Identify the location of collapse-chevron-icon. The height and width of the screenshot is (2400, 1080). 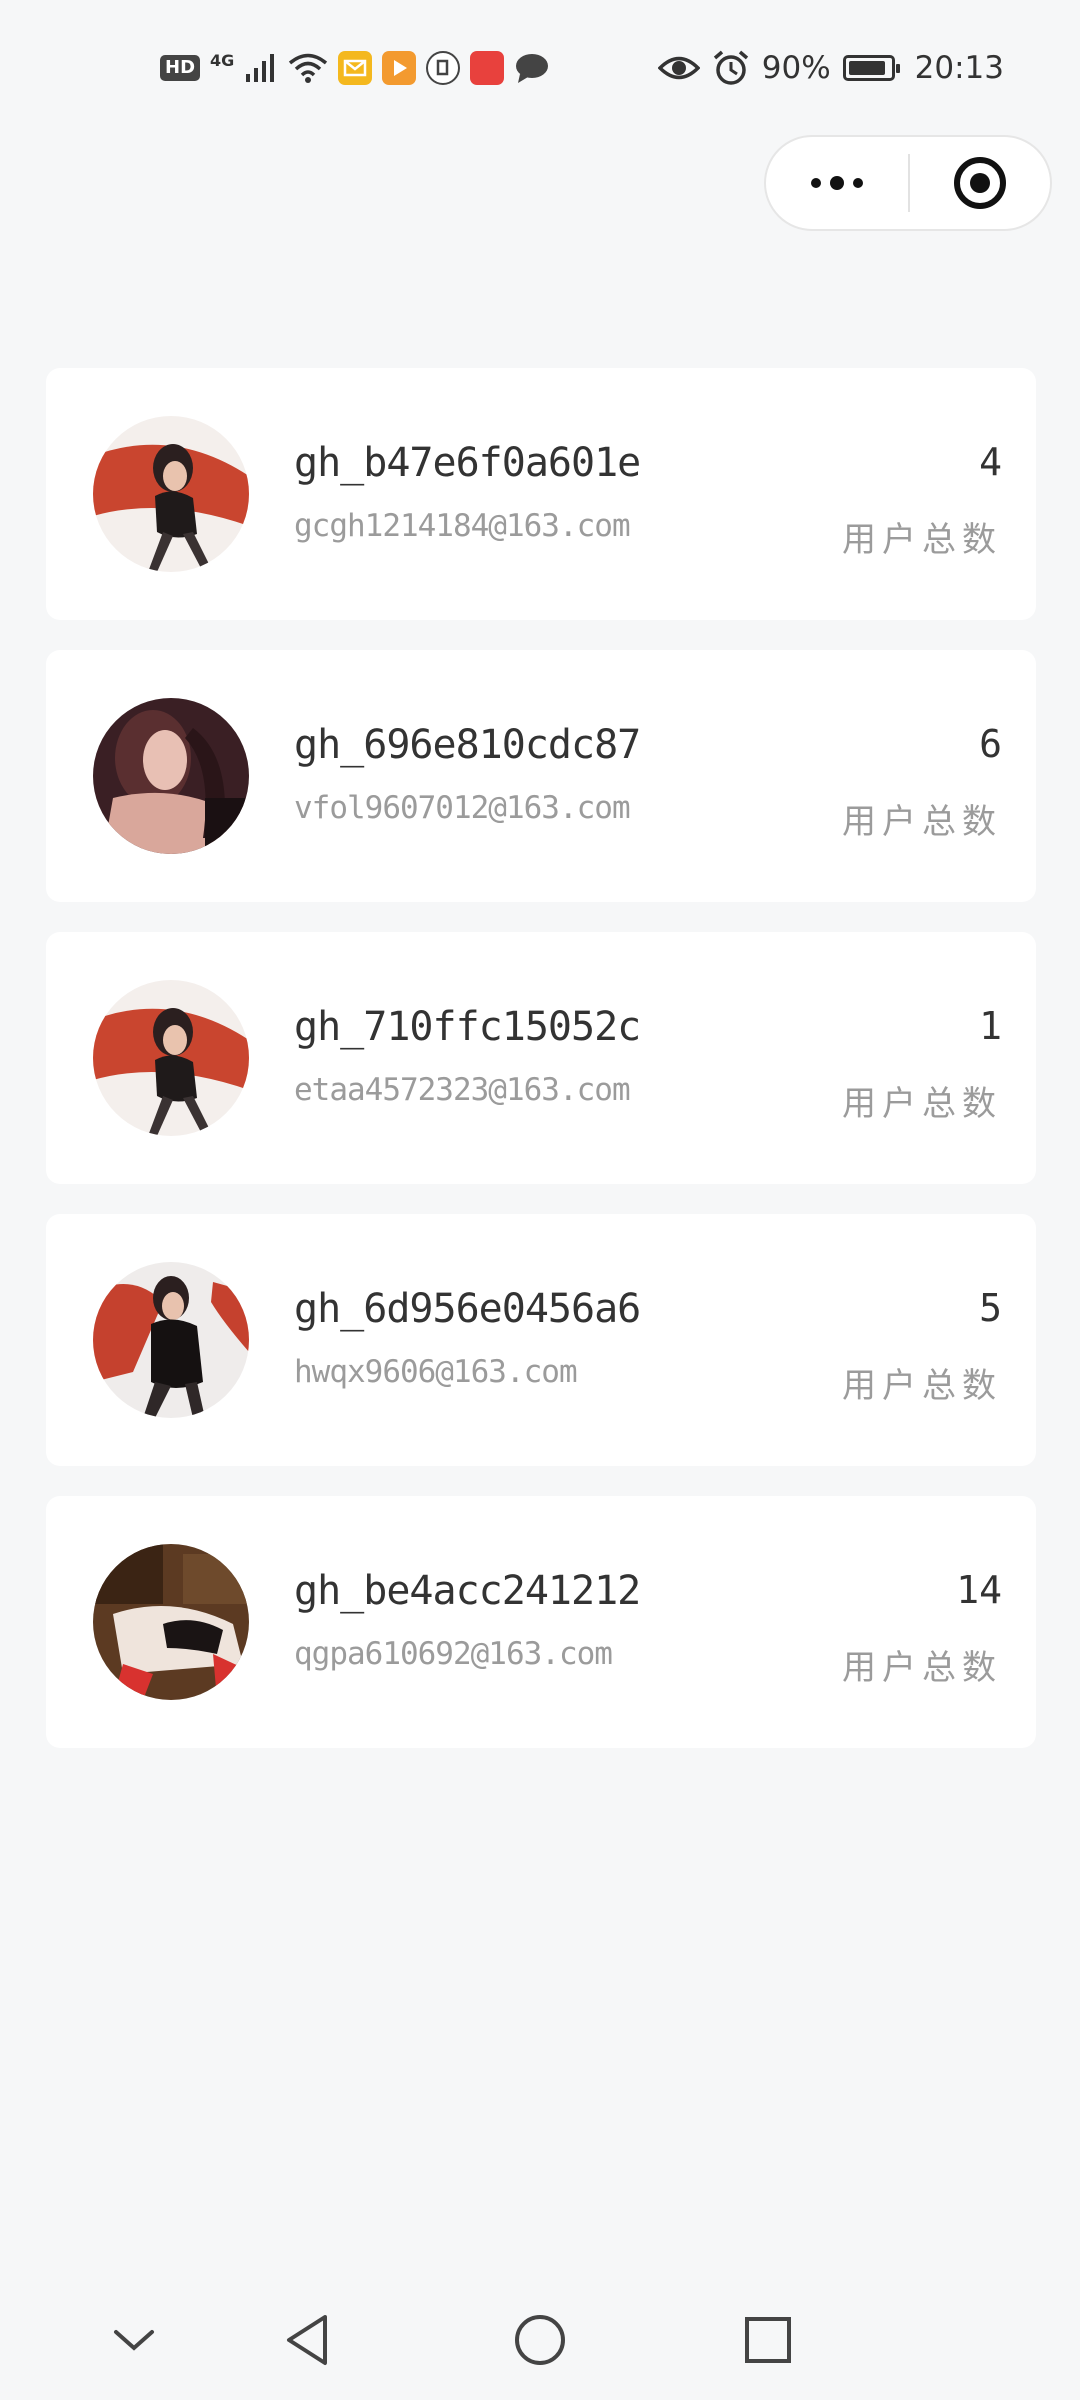
(134, 2340).